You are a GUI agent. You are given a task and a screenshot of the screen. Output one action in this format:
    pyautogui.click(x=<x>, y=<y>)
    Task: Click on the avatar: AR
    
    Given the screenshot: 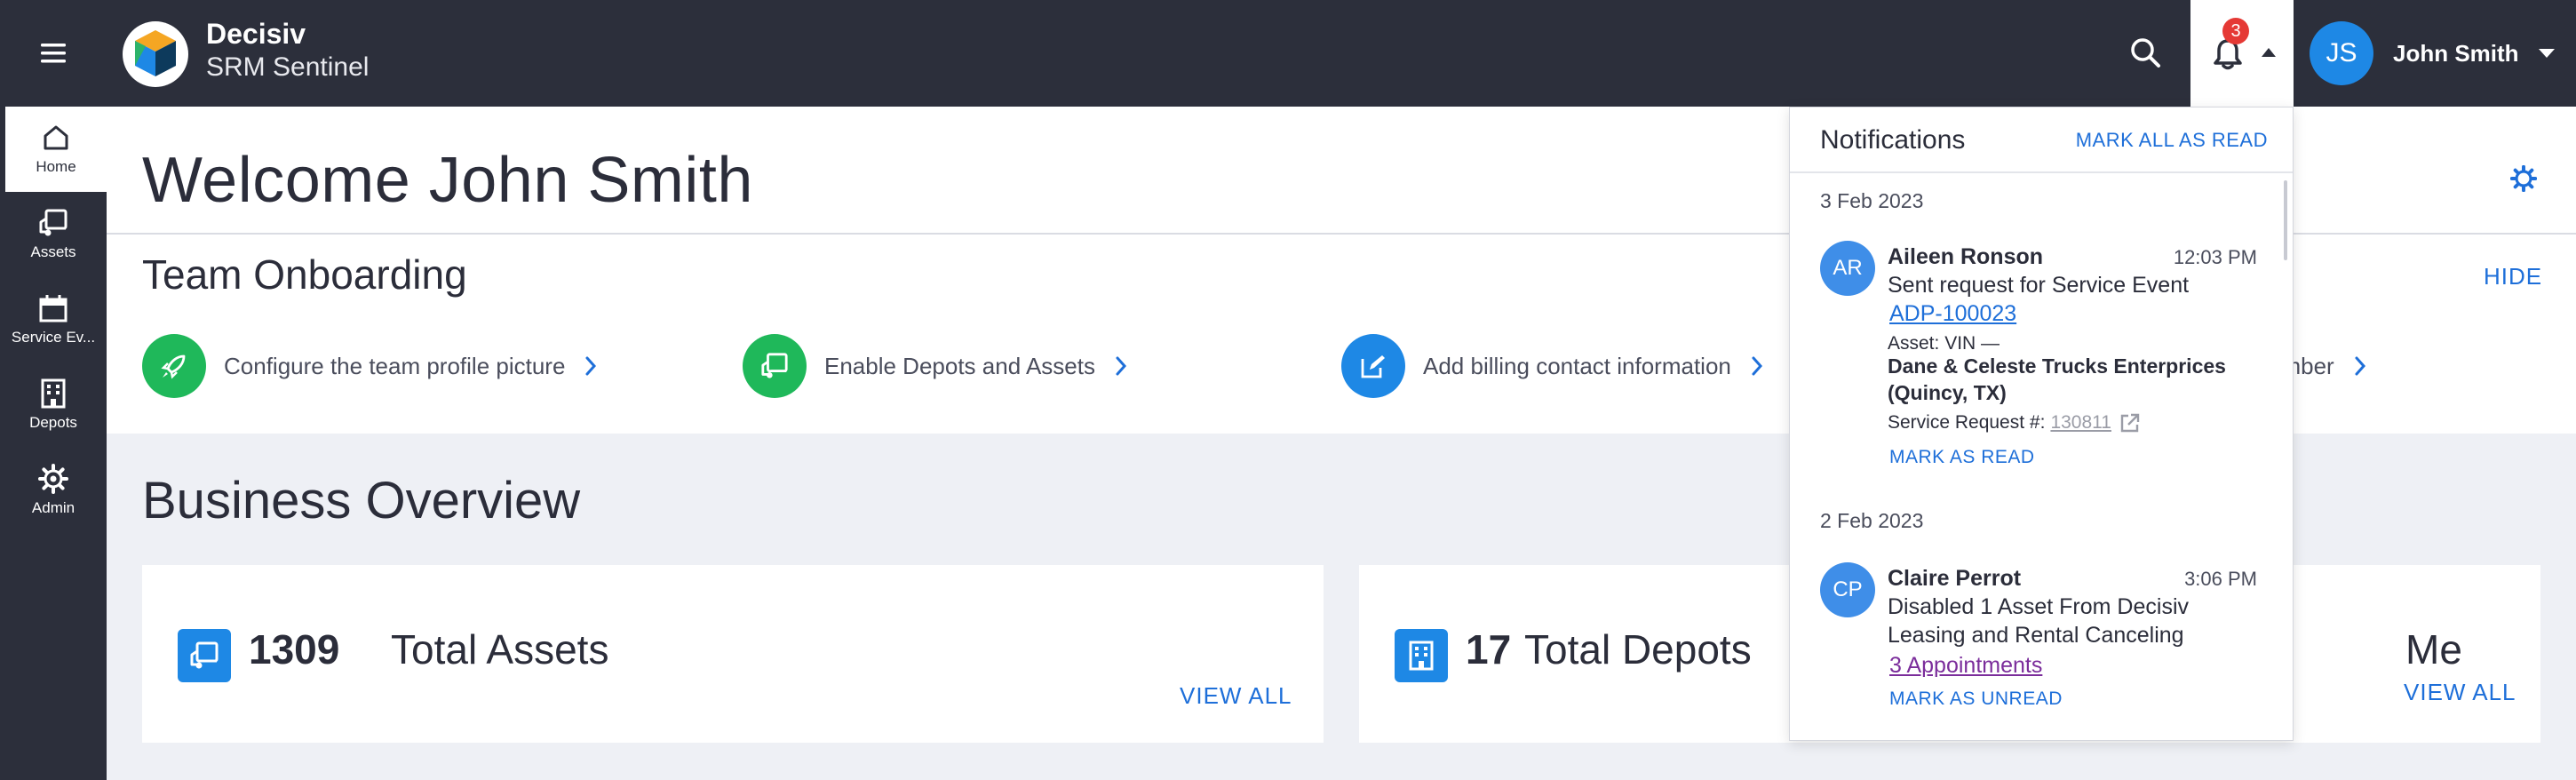 What is the action you would take?
    pyautogui.click(x=1847, y=268)
    